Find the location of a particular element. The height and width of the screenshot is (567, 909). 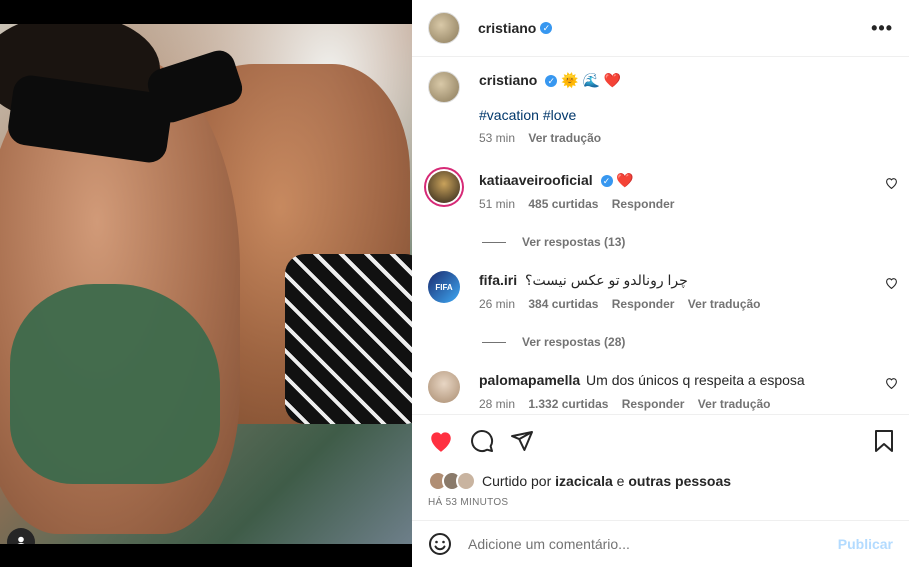

heart-icon is located at coordinates (441, 441).